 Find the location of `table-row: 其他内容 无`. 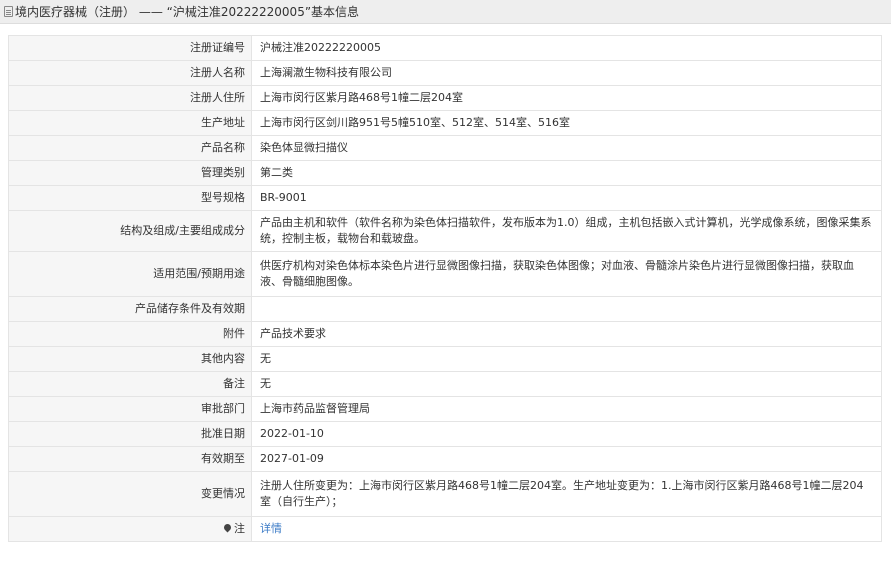

table-row: 其他内容 无 is located at coordinates (445, 359).